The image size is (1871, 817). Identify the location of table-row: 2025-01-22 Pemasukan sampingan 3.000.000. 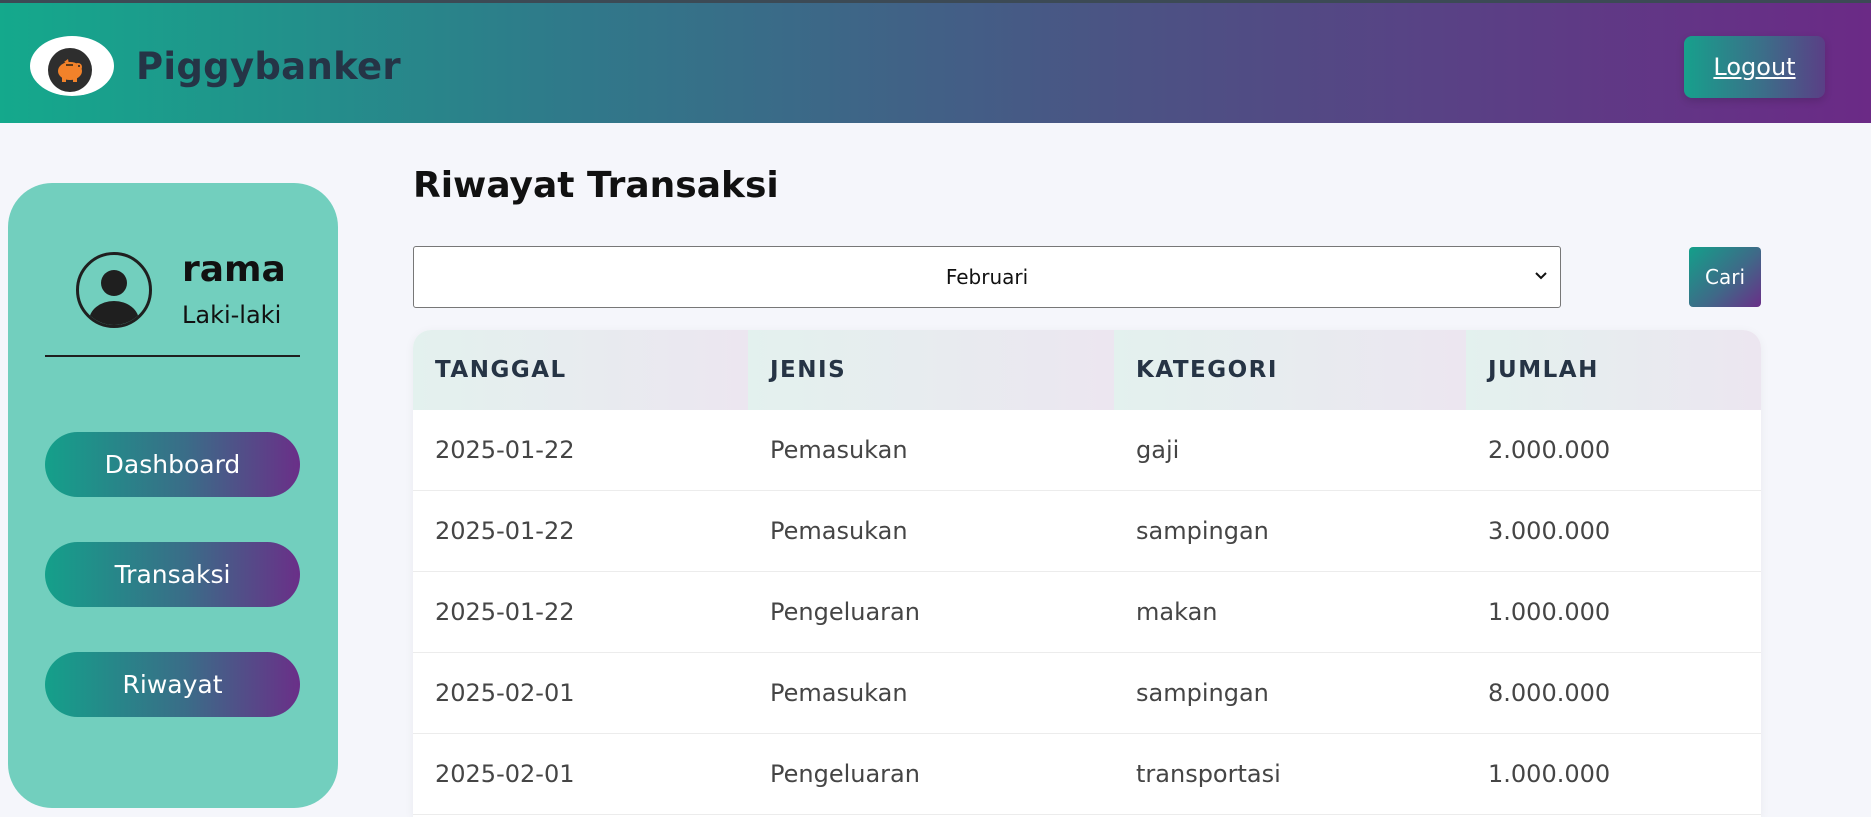
(1087, 531).